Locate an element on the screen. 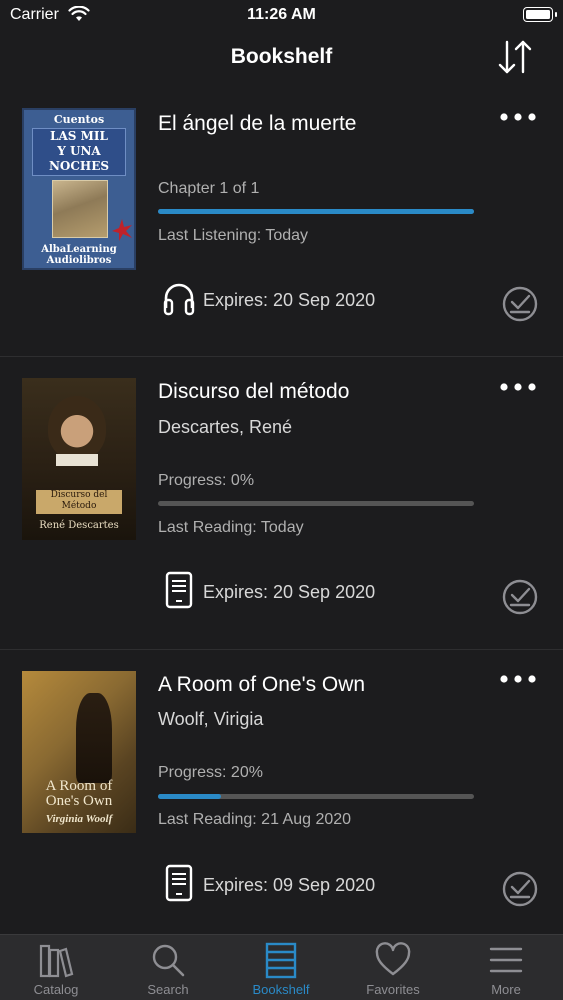  cover-collar is located at coordinates (77, 460).